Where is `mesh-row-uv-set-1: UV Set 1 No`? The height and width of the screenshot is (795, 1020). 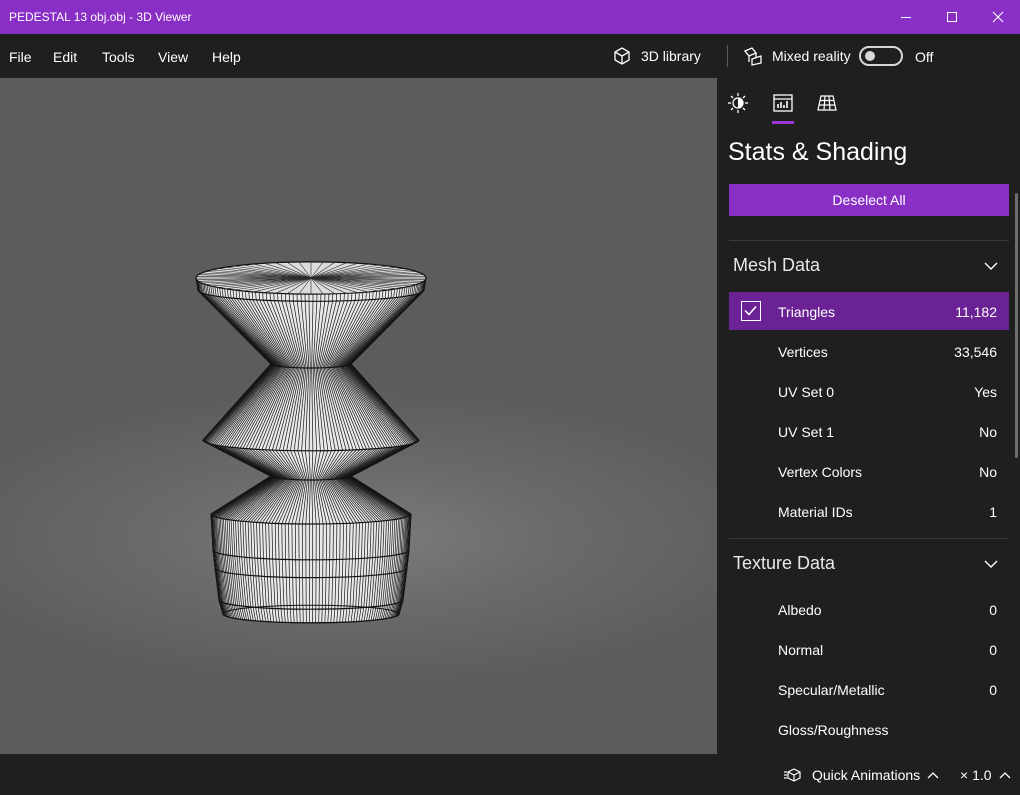 mesh-row-uv-set-1: UV Set 1 No is located at coordinates (869, 431).